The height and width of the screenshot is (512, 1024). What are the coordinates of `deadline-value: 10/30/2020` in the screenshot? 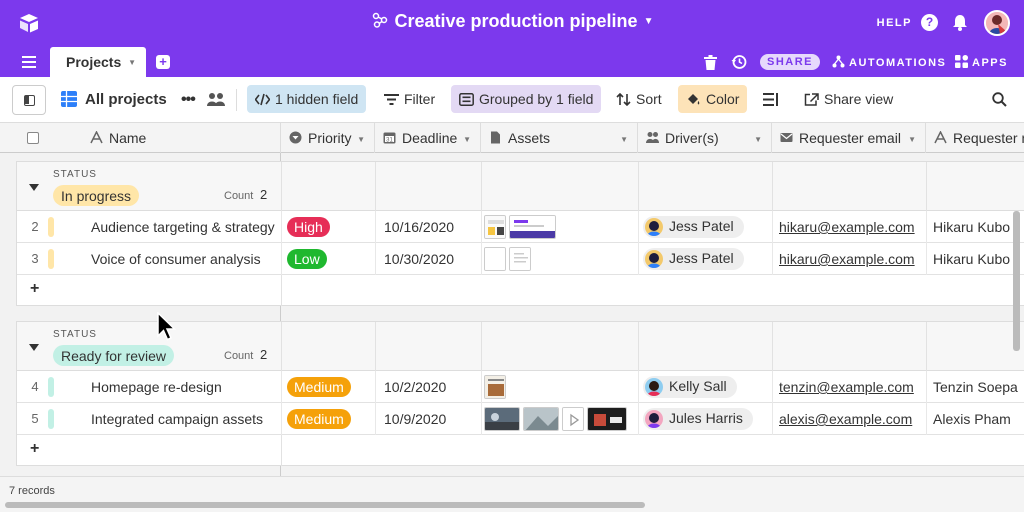 It's located at (419, 259).